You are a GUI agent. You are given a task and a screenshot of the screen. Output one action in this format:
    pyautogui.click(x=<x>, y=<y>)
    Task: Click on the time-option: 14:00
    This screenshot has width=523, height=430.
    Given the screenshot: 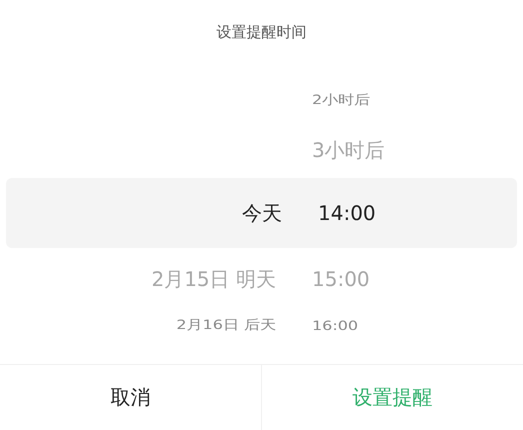 What is the action you would take?
    pyautogui.click(x=347, y=213)
    